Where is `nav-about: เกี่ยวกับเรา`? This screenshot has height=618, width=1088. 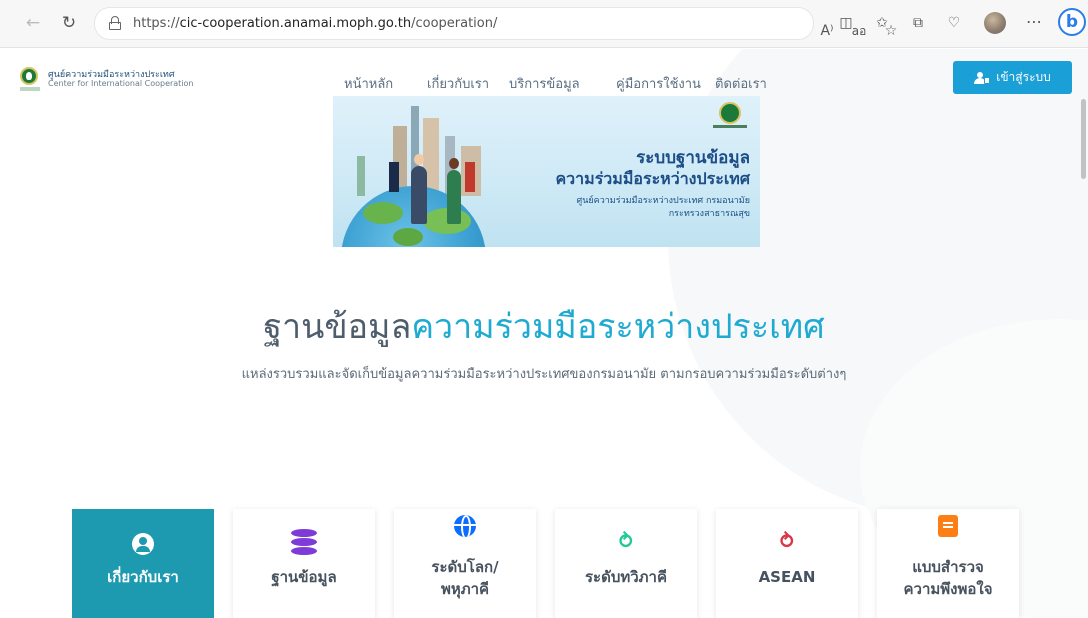
nav-about: เกี่ยวกับเรา is located at coordinates (458, 83).